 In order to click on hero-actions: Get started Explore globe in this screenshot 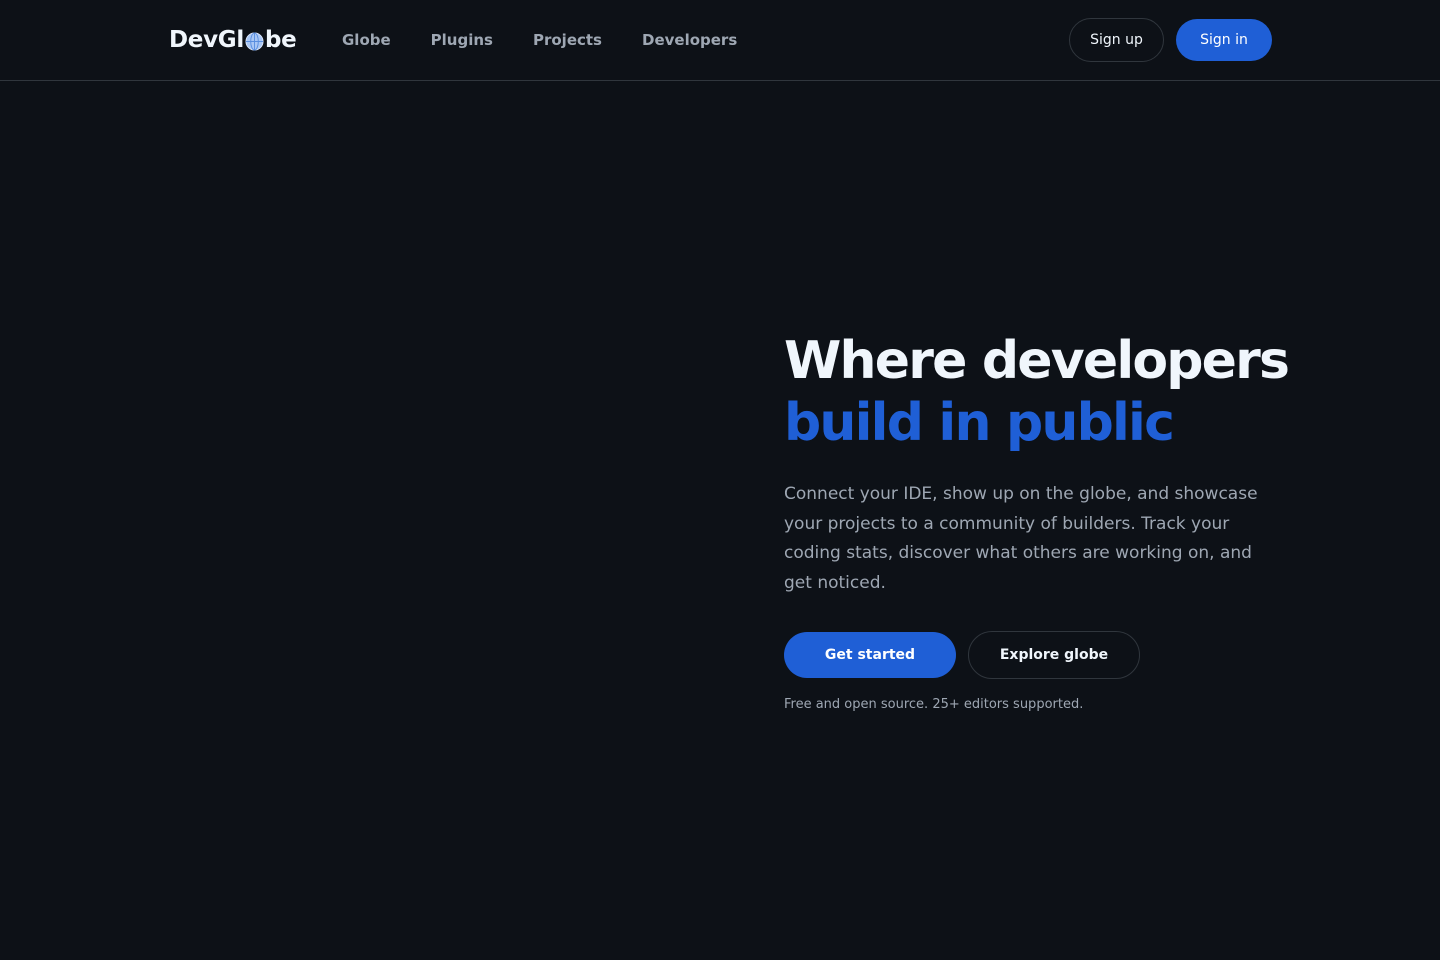, I will do `click(1044, 655)`.